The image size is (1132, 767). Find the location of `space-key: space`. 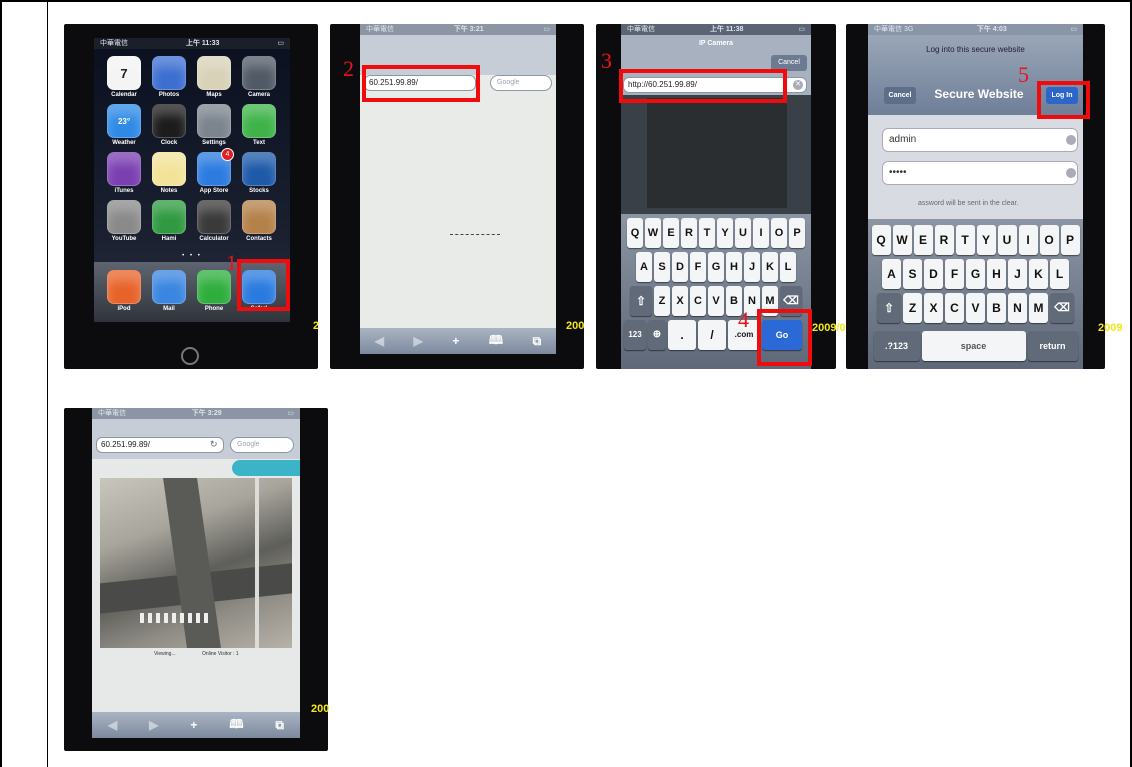

space-key: space is located at coordinates (973, 346).